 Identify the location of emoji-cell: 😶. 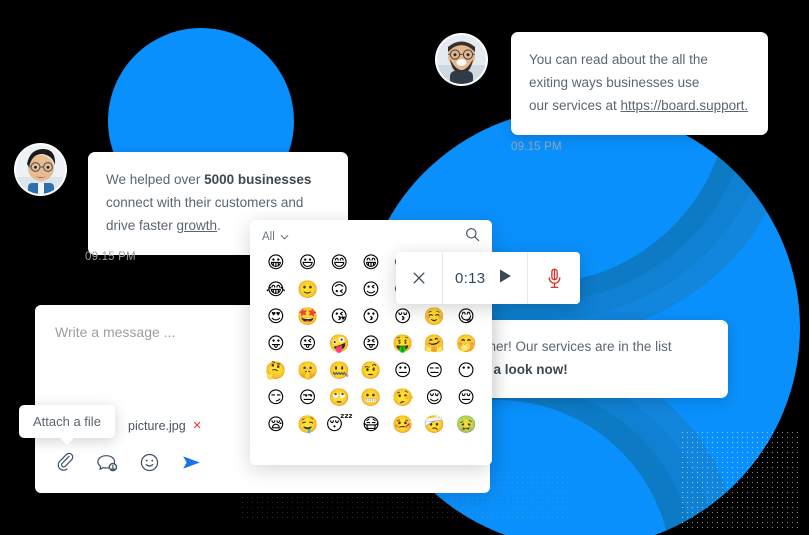
(466, 371).